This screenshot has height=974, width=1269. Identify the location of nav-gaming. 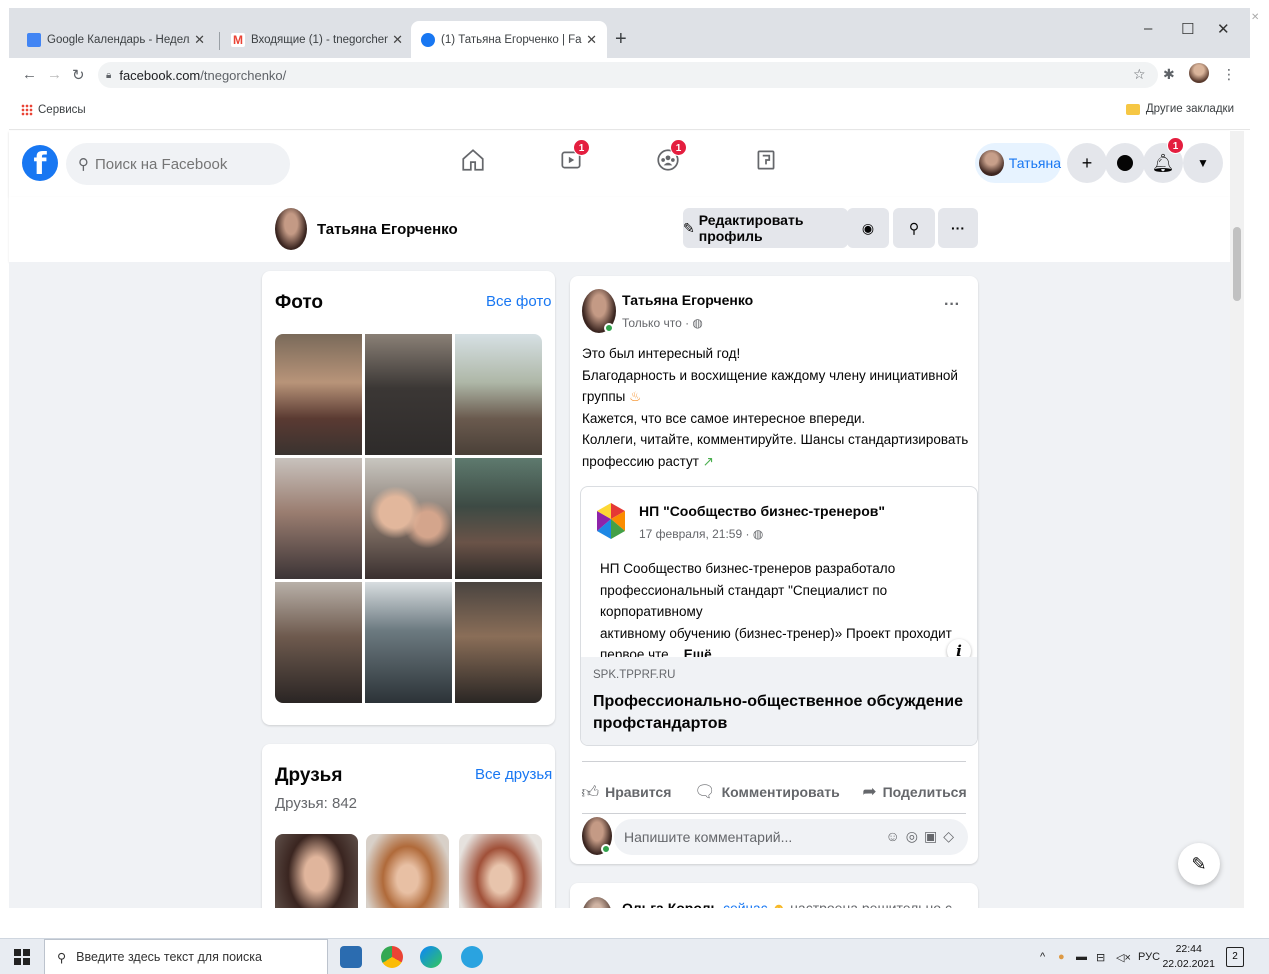
(766, 164).